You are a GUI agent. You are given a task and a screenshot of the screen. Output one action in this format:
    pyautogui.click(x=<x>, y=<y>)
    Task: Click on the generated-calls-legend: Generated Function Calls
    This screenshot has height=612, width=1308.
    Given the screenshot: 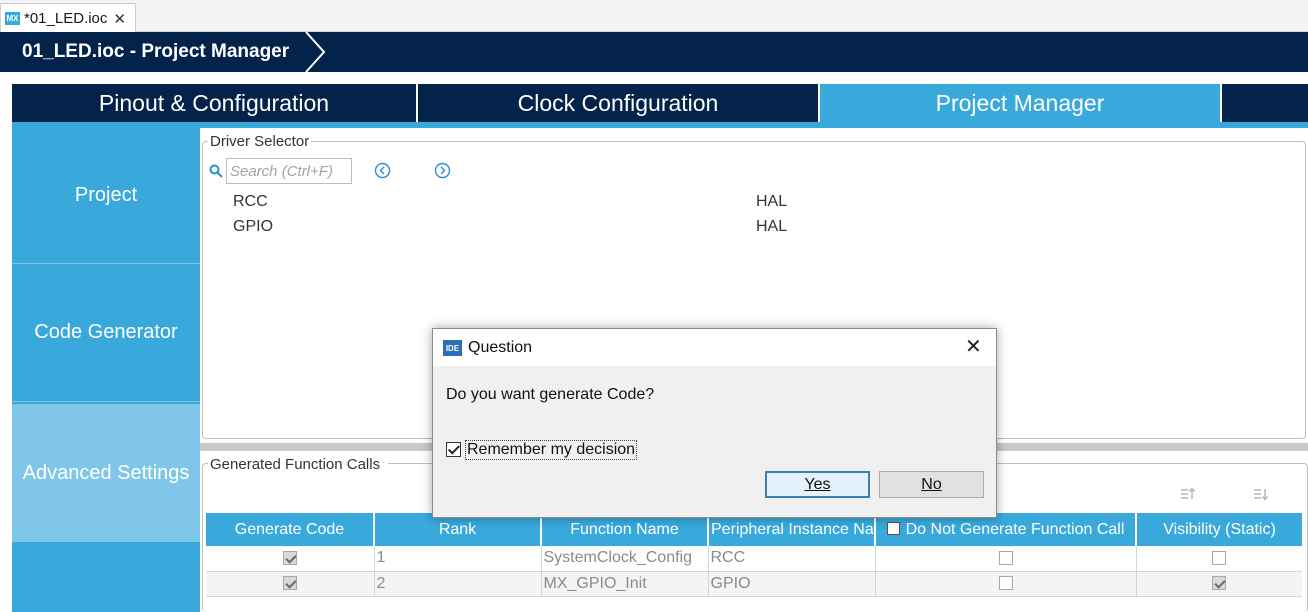 What is the action you would take?
    pyautogui.click(x=298, y=464)
    